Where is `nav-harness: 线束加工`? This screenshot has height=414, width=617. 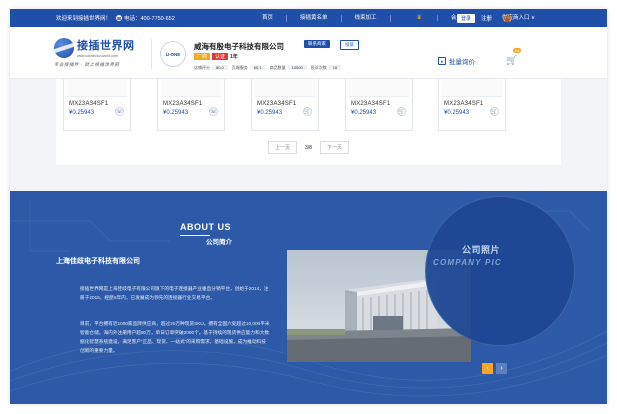 nav-harness: 线束加工 is located at coordinates (365, 18).